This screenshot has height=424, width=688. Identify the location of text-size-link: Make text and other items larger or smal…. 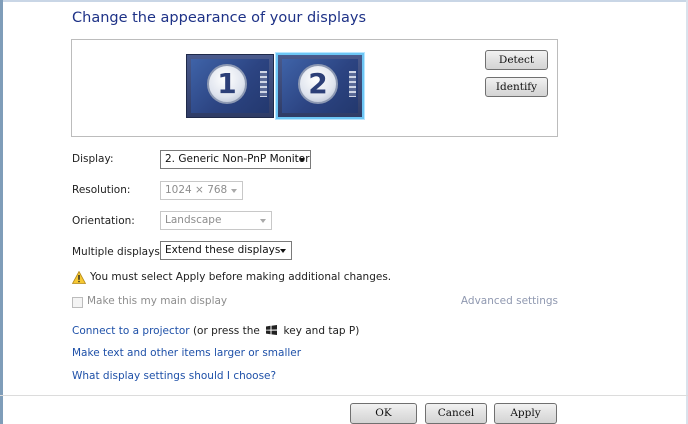
(186, 353).